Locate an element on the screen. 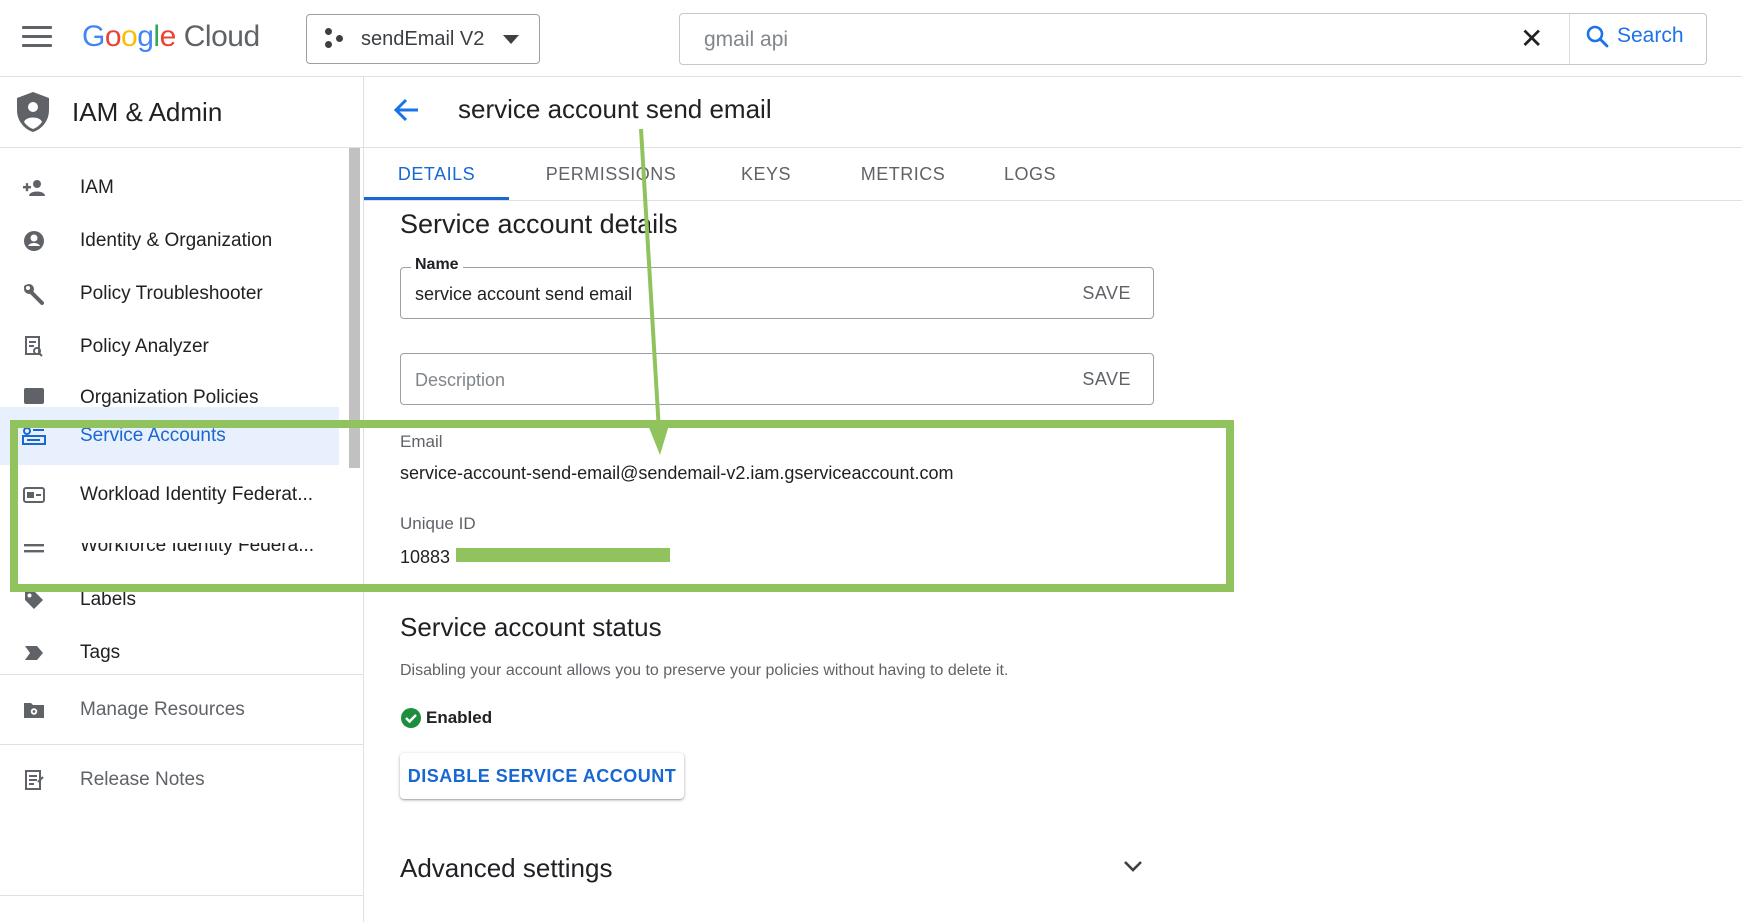 This screenshot has height=922, width=1742. account-circle-icon is located at coordinates (34, 241).